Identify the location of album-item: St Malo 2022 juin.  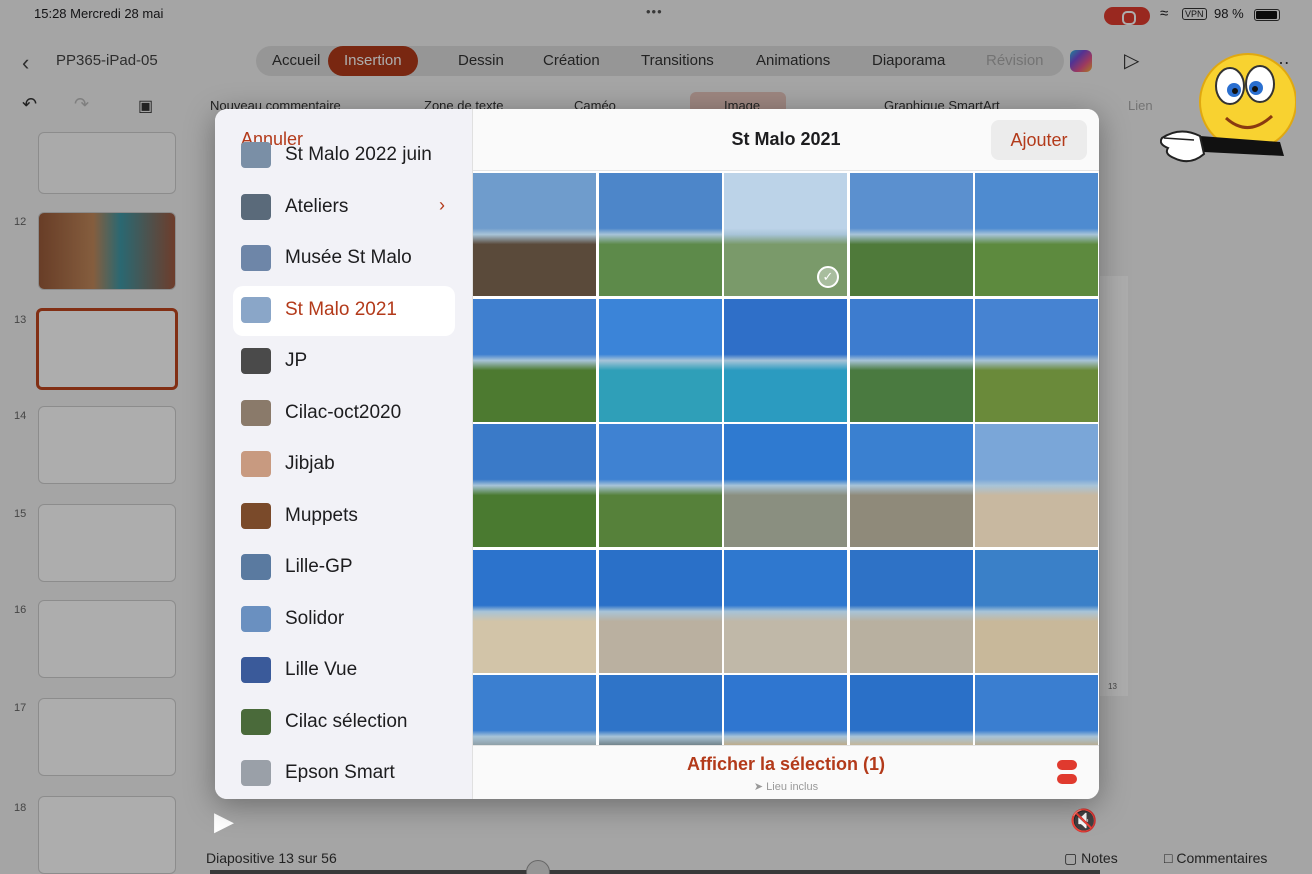
(344, 156).